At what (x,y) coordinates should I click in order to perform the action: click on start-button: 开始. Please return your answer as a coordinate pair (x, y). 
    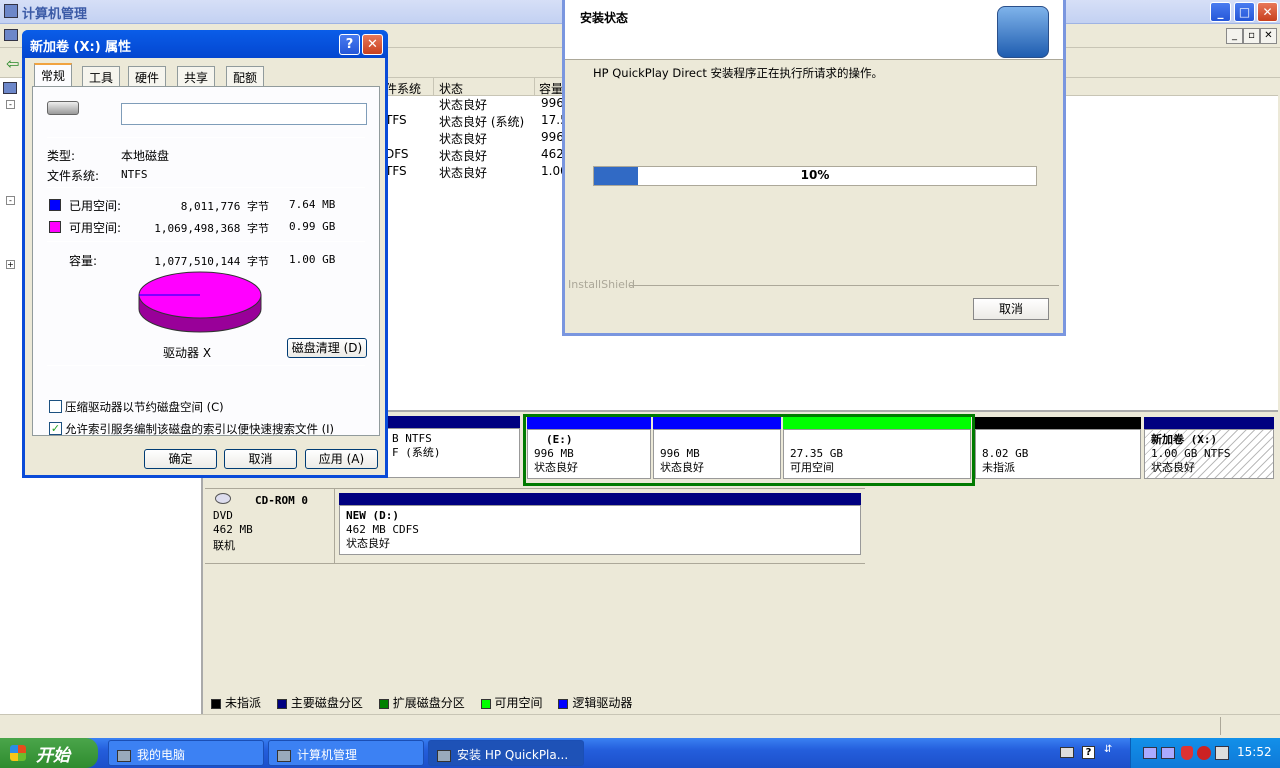
    Looking at the image, I should click on (49, 753).